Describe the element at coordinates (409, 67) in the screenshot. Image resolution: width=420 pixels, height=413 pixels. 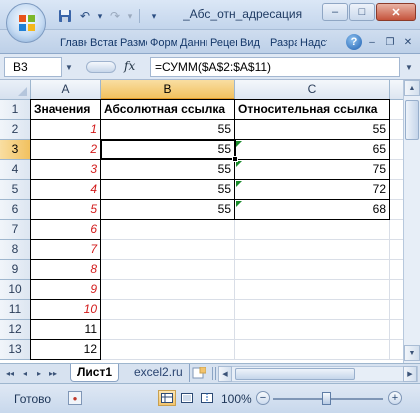
I see `formula-expand-icon: ▼` at that location.